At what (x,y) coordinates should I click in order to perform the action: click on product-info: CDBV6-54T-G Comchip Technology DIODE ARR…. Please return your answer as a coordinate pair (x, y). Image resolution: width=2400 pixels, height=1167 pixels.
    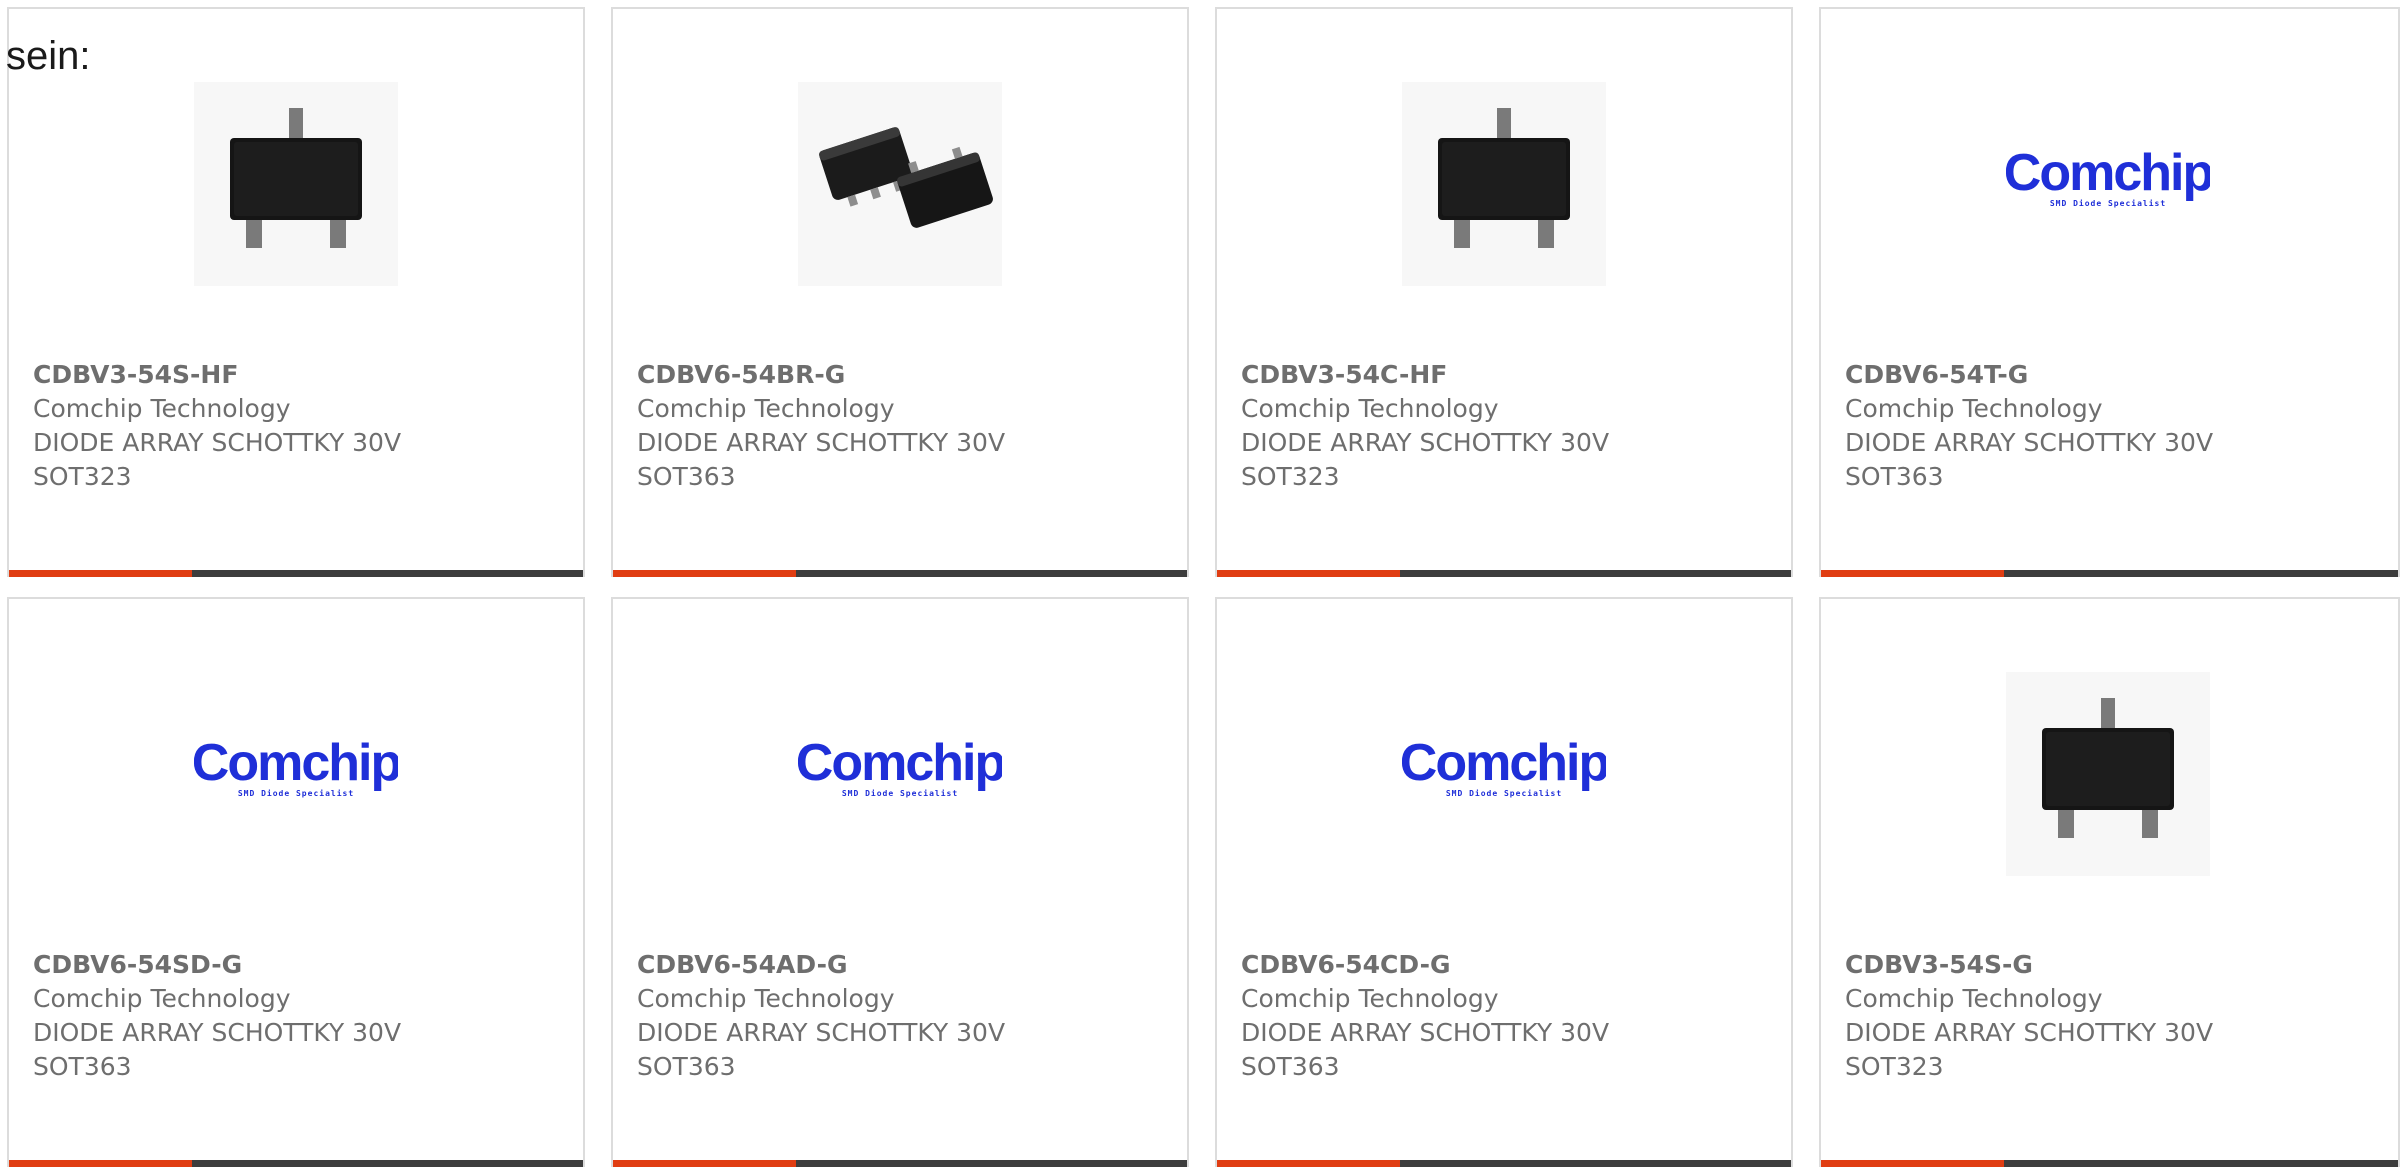
    Looking at the image, I should click on (2029, 426).